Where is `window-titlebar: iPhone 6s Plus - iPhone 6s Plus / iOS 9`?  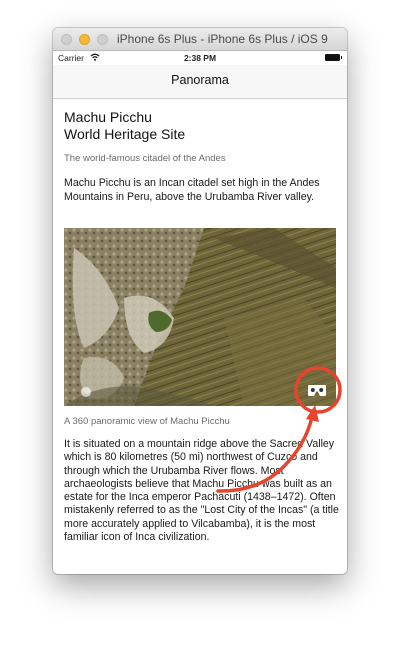
window-titlebar: iPhone 6s Plus - iPhone 6s Plus / iOS 9 is located at coordinates (200, 39).